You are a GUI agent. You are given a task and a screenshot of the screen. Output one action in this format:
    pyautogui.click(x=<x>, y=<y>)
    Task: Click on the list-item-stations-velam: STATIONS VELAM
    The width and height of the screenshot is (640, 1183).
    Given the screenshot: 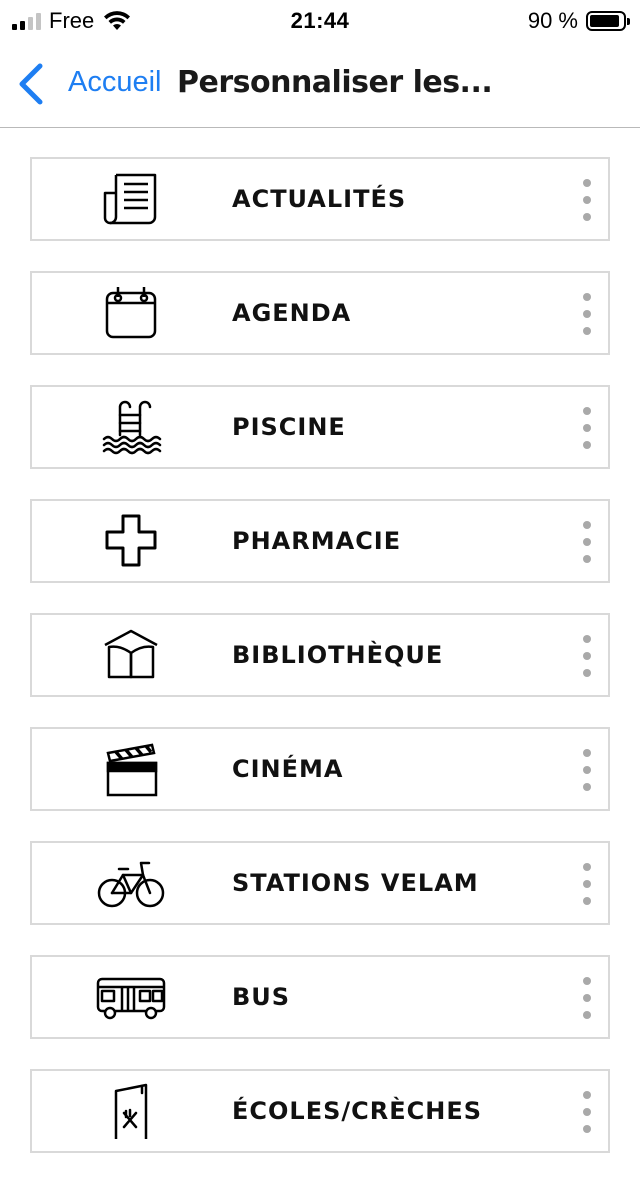 What is the action you would take?
    pyautogui.click(x=320, y=883)
    